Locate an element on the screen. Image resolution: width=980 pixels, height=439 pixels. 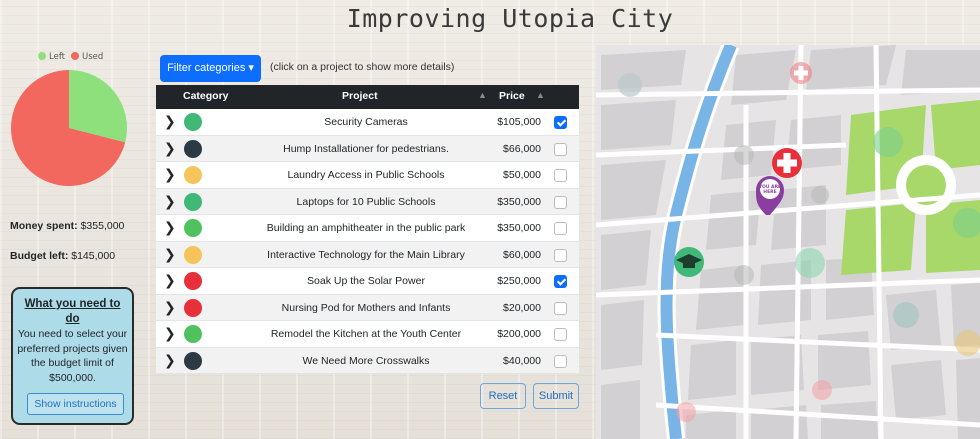
project-price: $250,000 is located at coordinates (519, 281).